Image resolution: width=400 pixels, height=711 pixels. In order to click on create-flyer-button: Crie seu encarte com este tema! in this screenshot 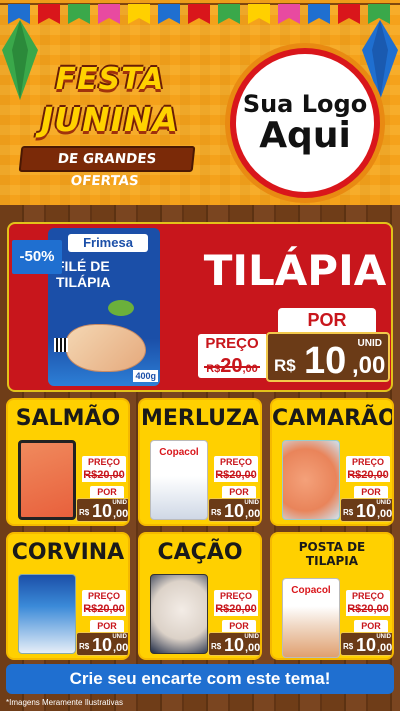, I will do `click(200, 679)`.